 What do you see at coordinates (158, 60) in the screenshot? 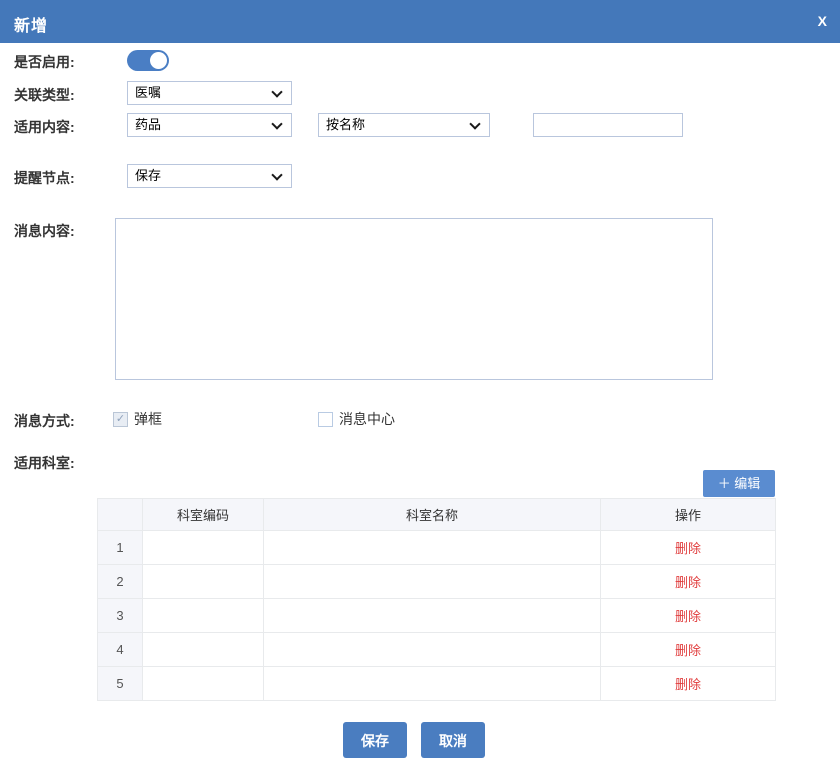
I see `toggle-knob-icon` at bounding box center [158, 60].